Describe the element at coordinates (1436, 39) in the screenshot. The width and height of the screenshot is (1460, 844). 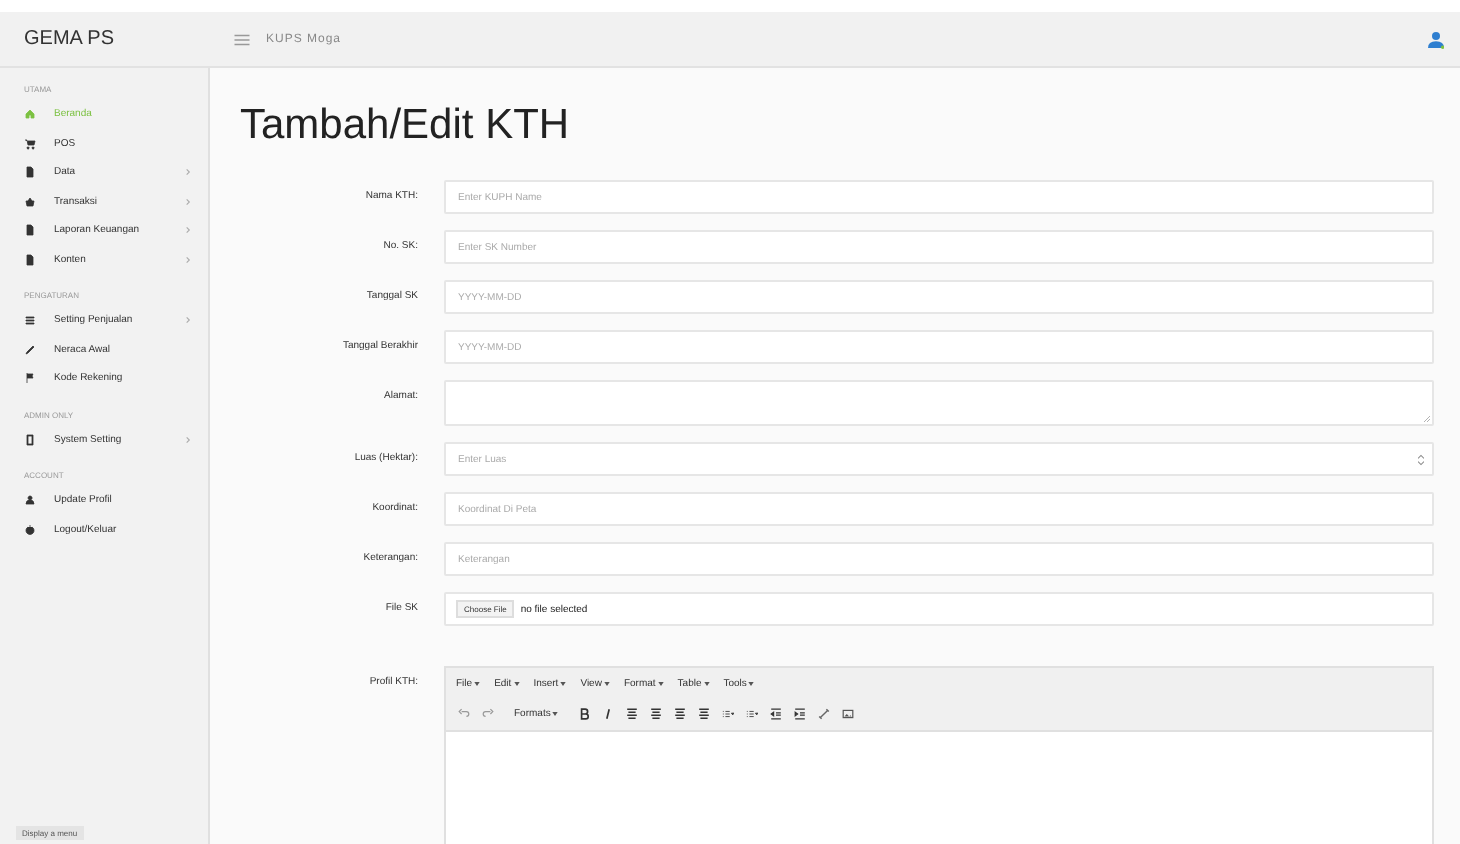
I see `user-icon` at that location.